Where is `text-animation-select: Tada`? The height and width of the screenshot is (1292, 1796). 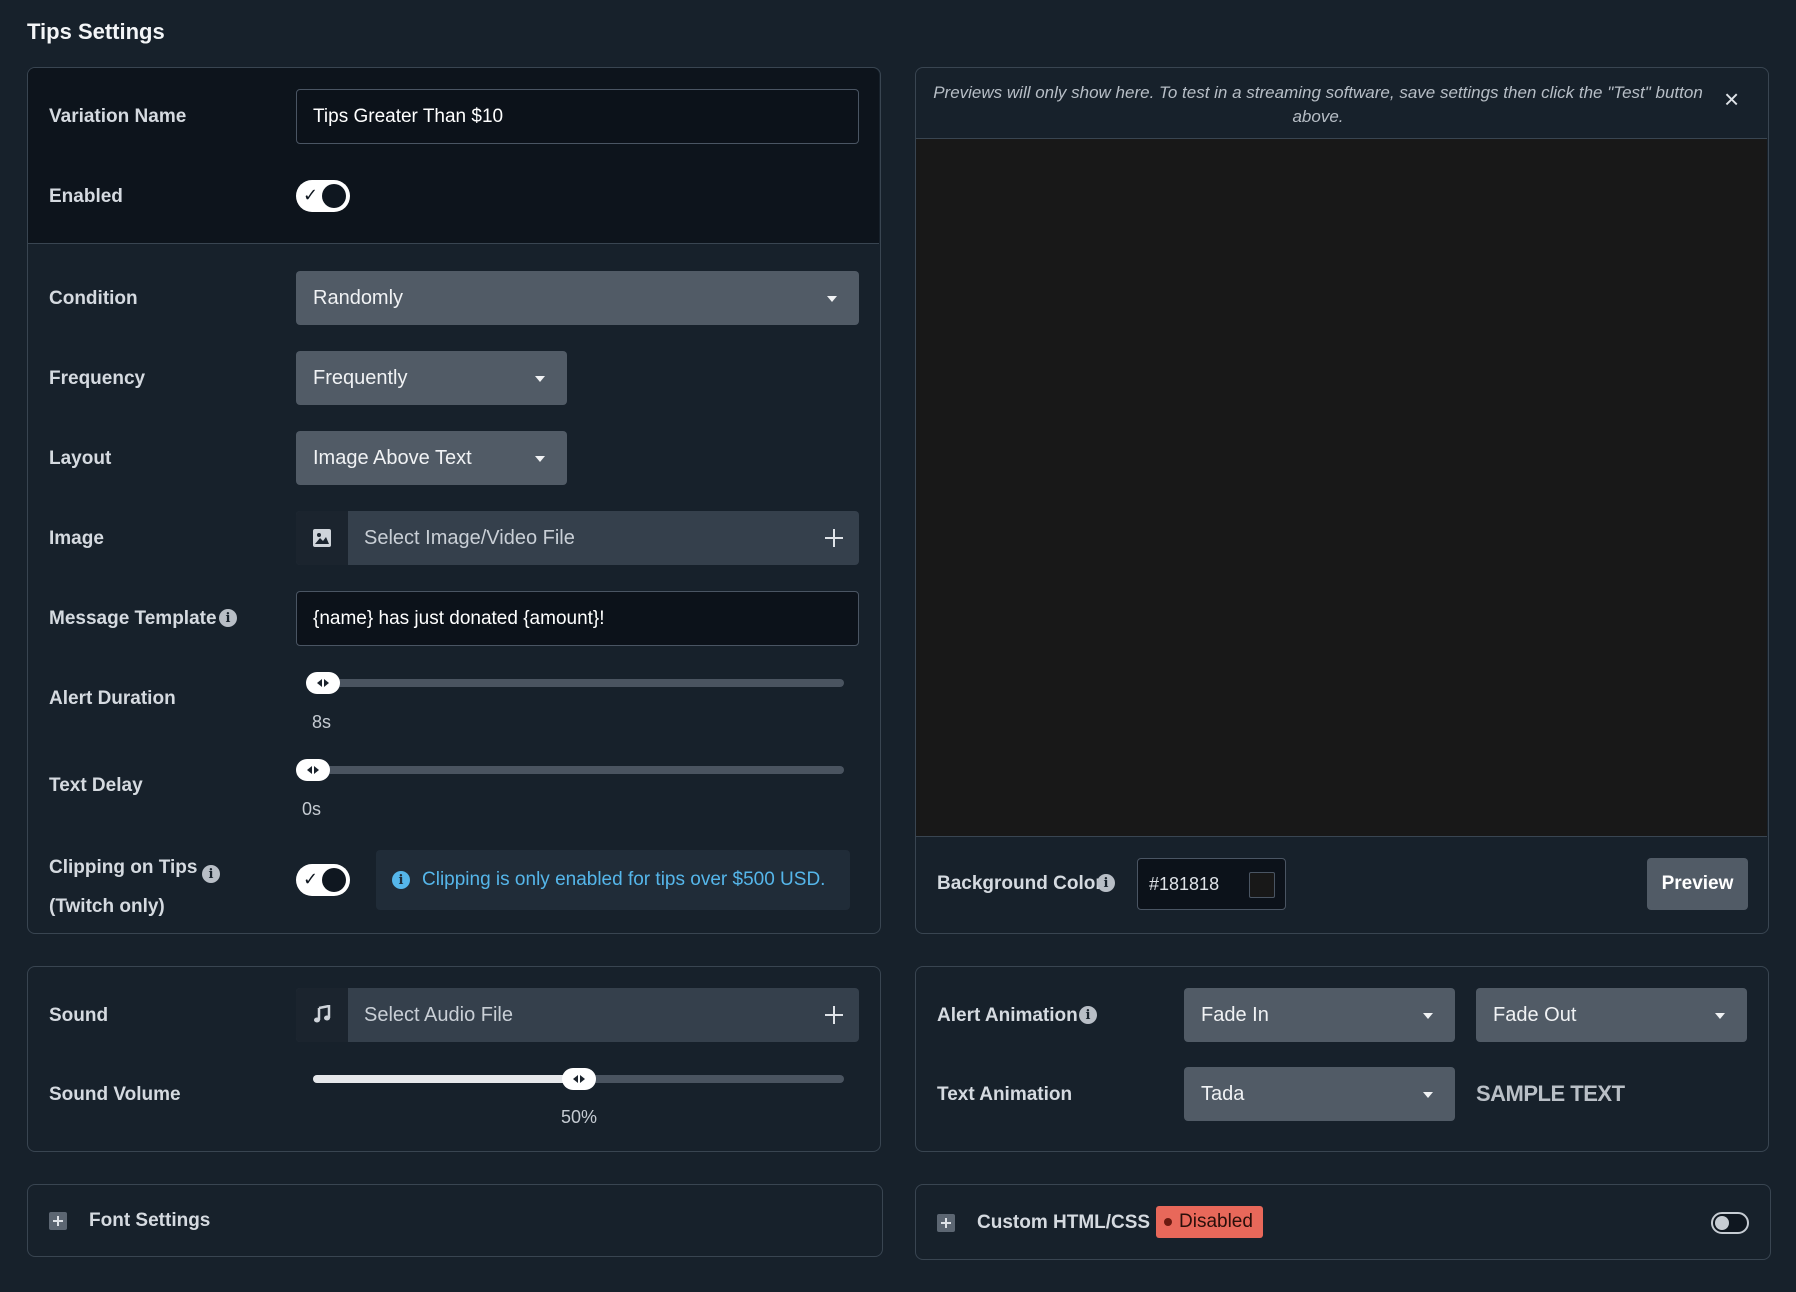 text-animation-select: Tada is located at coordinates (1319, 1094).